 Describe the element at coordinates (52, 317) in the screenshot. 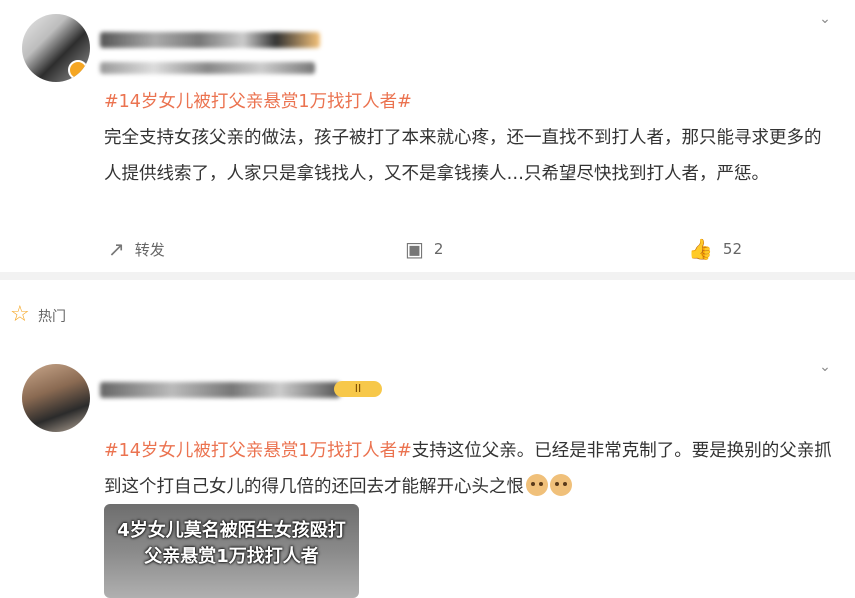

I see `hot-section-label: 热门` at that location.